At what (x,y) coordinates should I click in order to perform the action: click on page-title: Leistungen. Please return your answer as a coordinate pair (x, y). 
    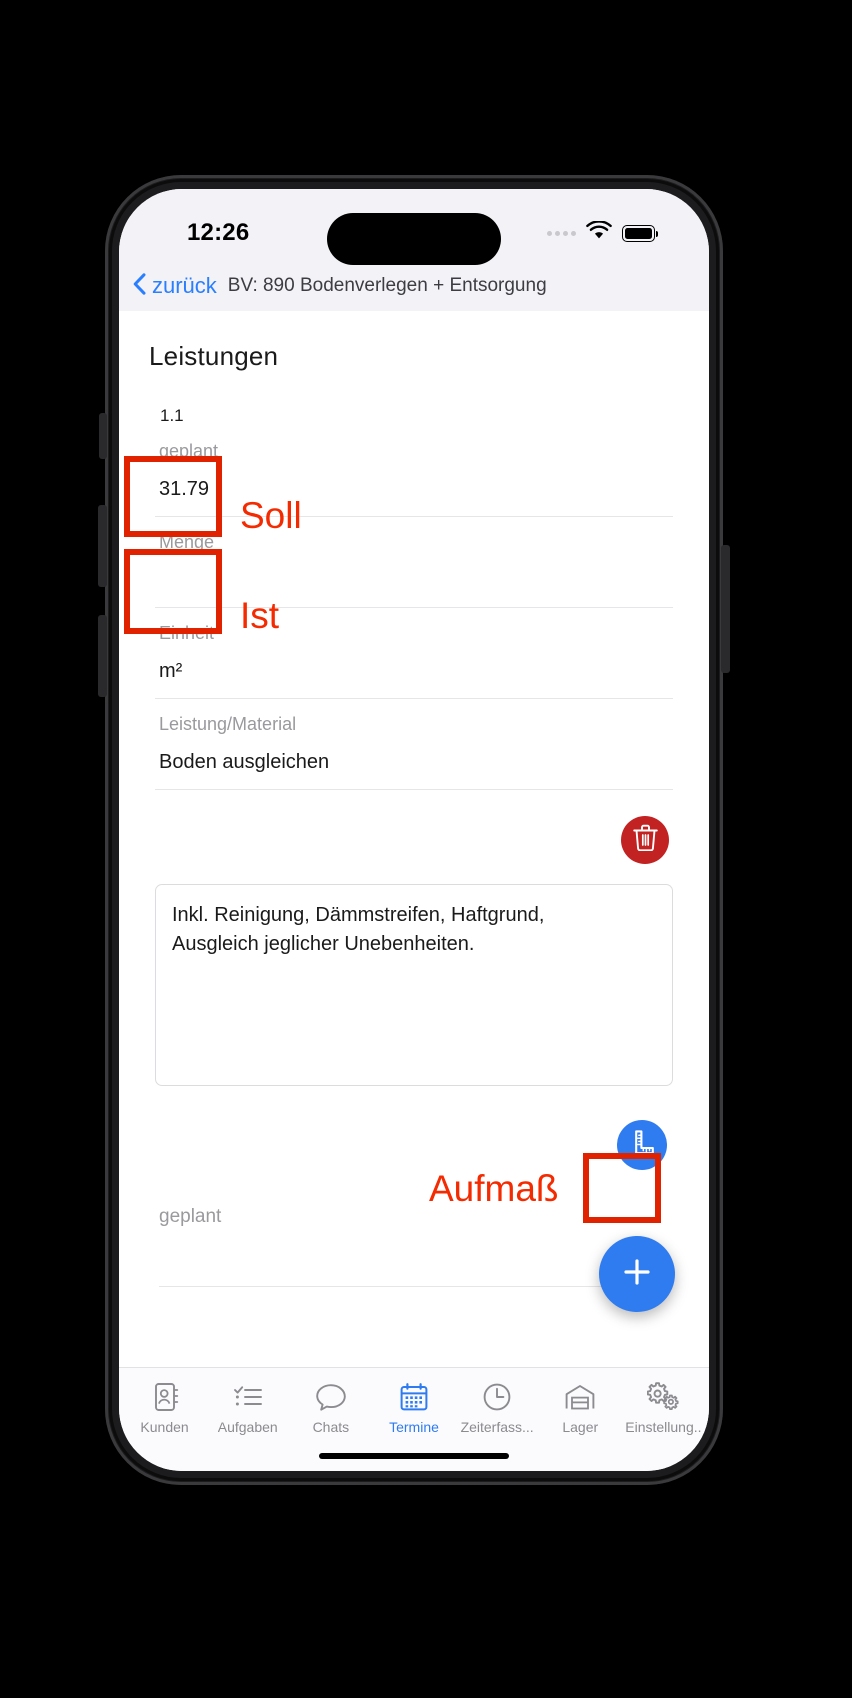
    Looking at the image, I should click on (214, 356).